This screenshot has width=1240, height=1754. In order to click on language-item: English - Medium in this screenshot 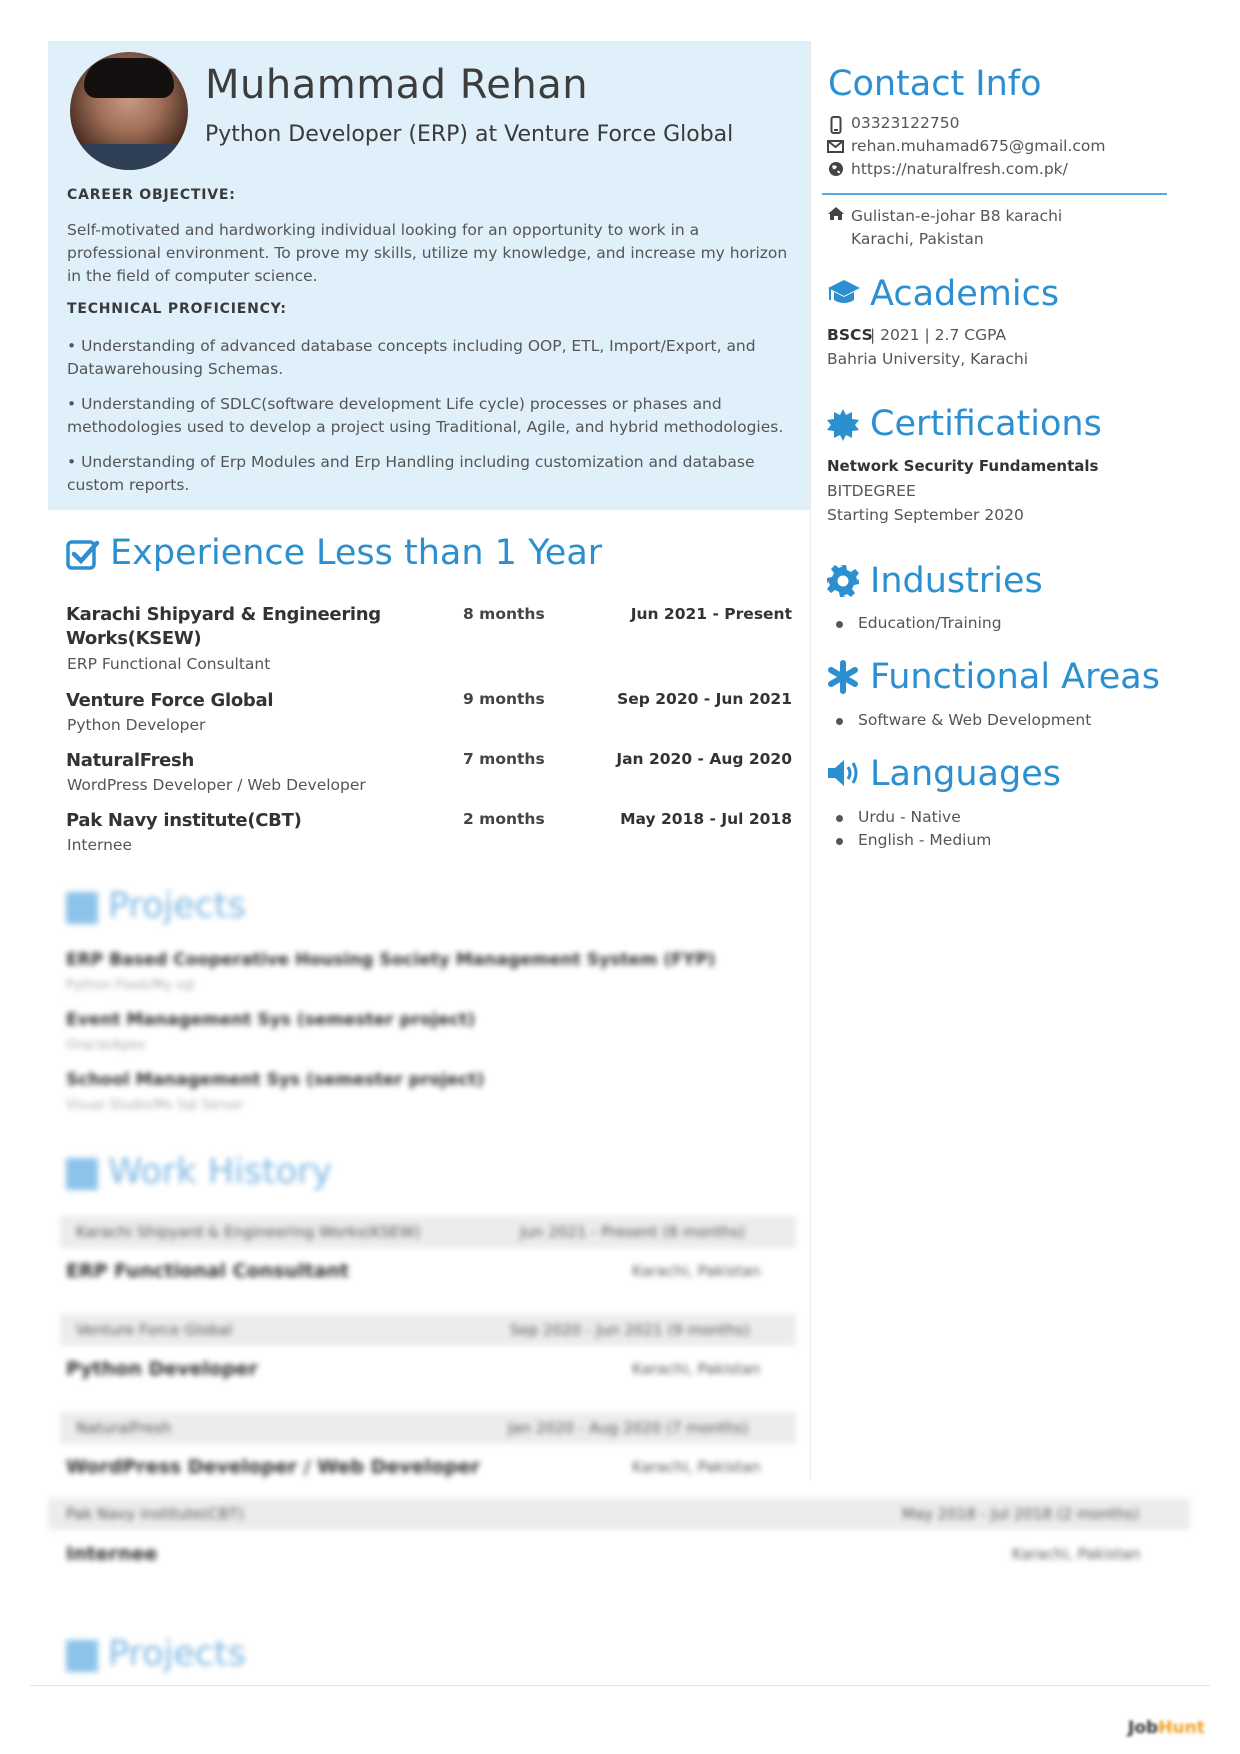, I will do `click(925, 840)`.